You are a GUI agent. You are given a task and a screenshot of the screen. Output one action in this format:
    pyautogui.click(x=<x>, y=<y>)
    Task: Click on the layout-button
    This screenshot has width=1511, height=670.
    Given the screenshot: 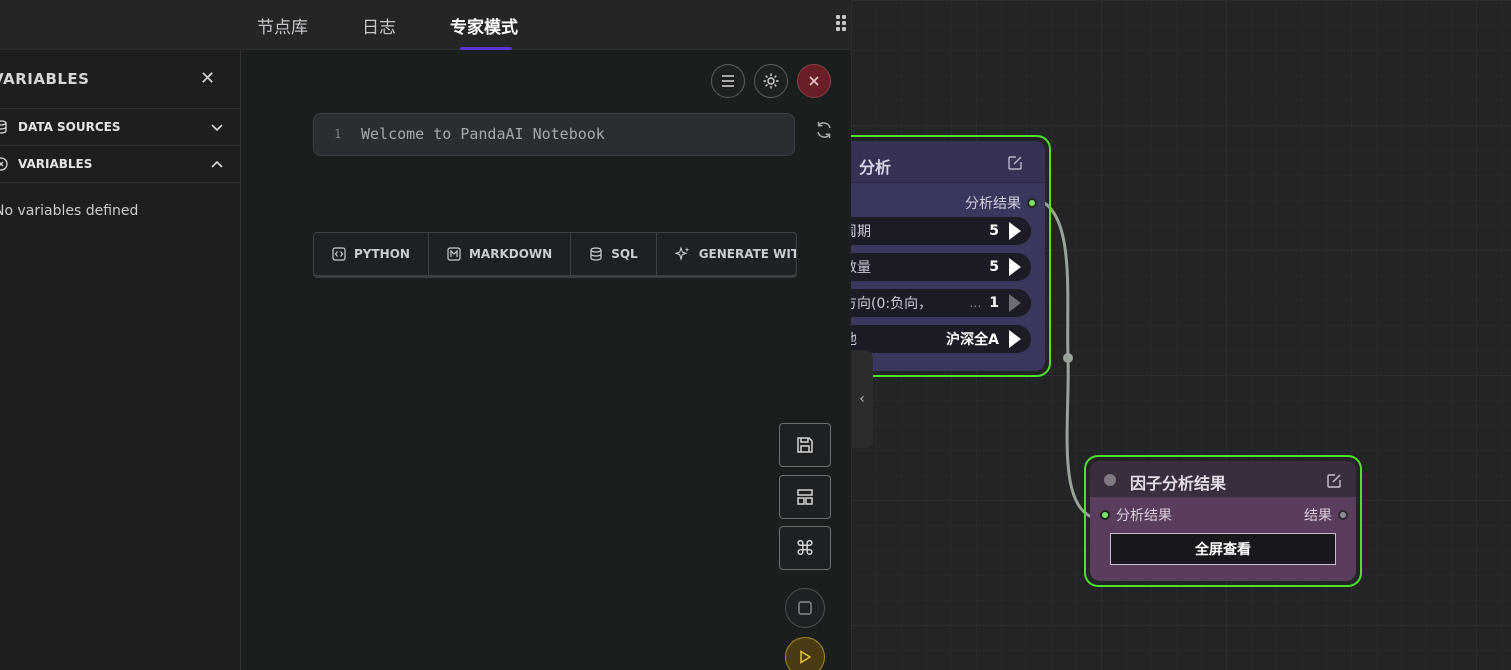 What is the action you would take?
    pyautogui.click(x=805, y=497)
    